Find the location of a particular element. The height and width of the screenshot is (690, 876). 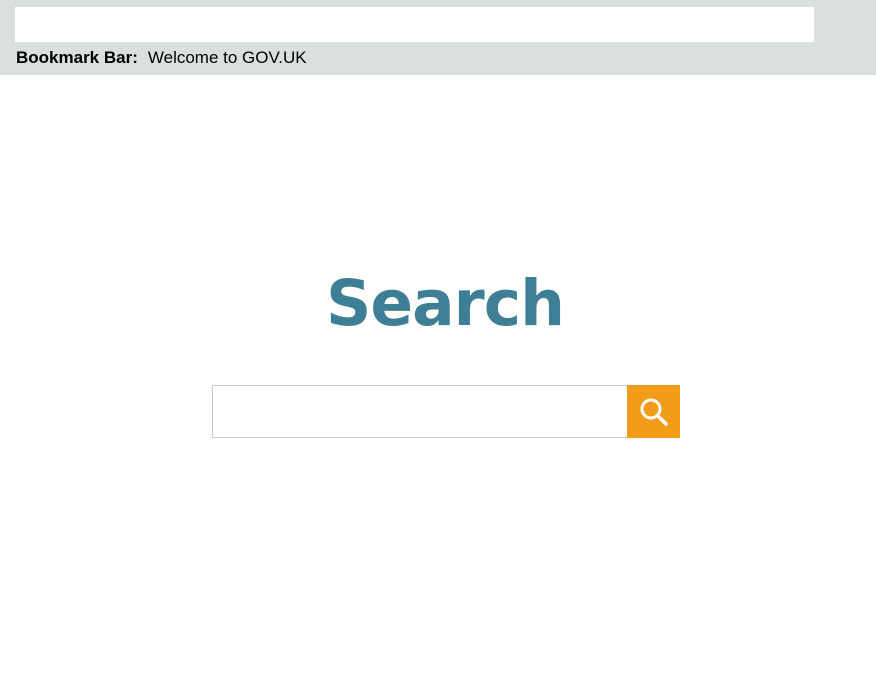

bookmark-welcome-to-gov-uk: Welcome to GOV.UK is located at coordinates (227, 58).